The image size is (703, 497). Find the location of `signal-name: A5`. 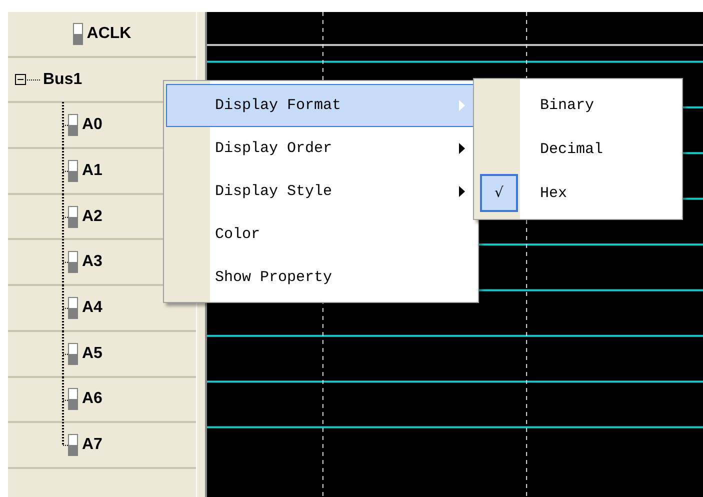

signal-name: A5 is located at coordinates (92, 353).